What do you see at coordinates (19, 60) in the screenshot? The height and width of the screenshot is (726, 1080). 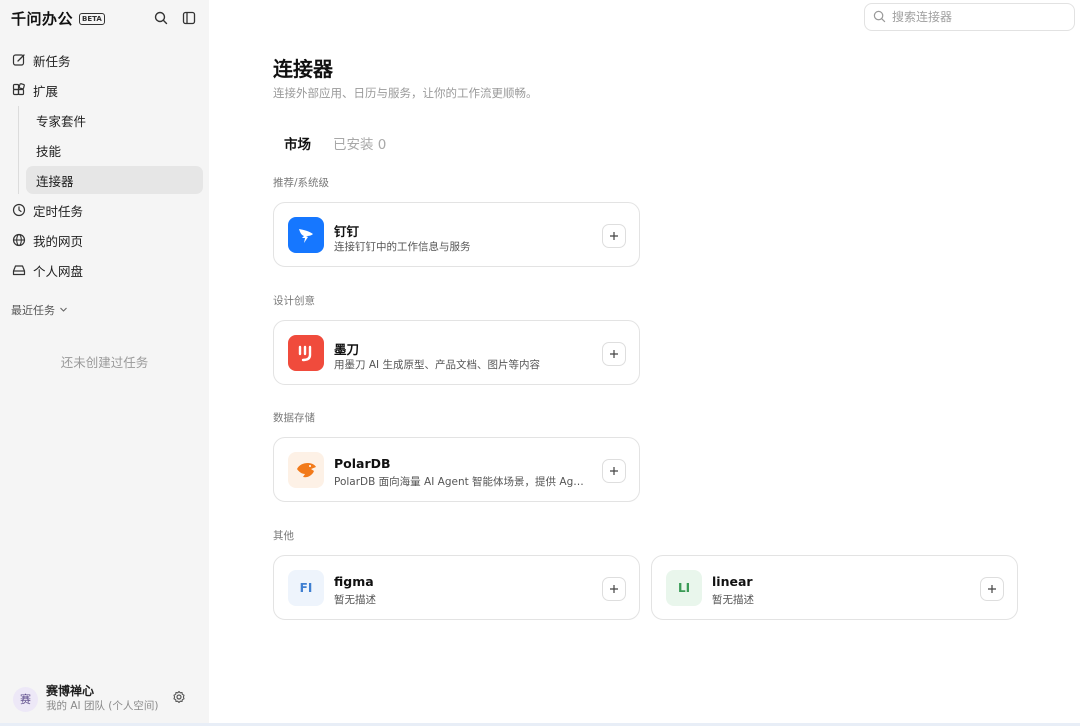 I see `edit-icon` at bounding box center [19, 60].